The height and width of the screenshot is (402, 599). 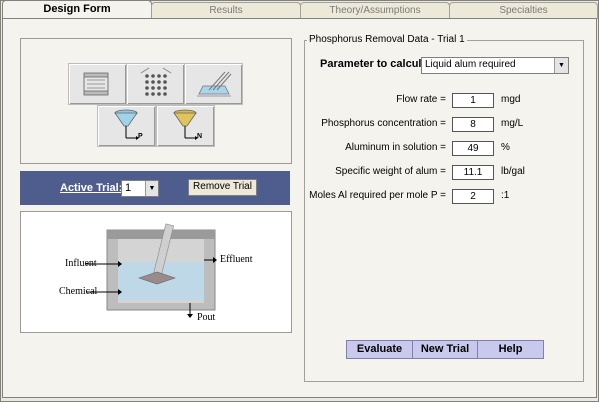 I want to click on process-diagram: Influent Effluent Chemical Pout, so click(x=156, y=272).